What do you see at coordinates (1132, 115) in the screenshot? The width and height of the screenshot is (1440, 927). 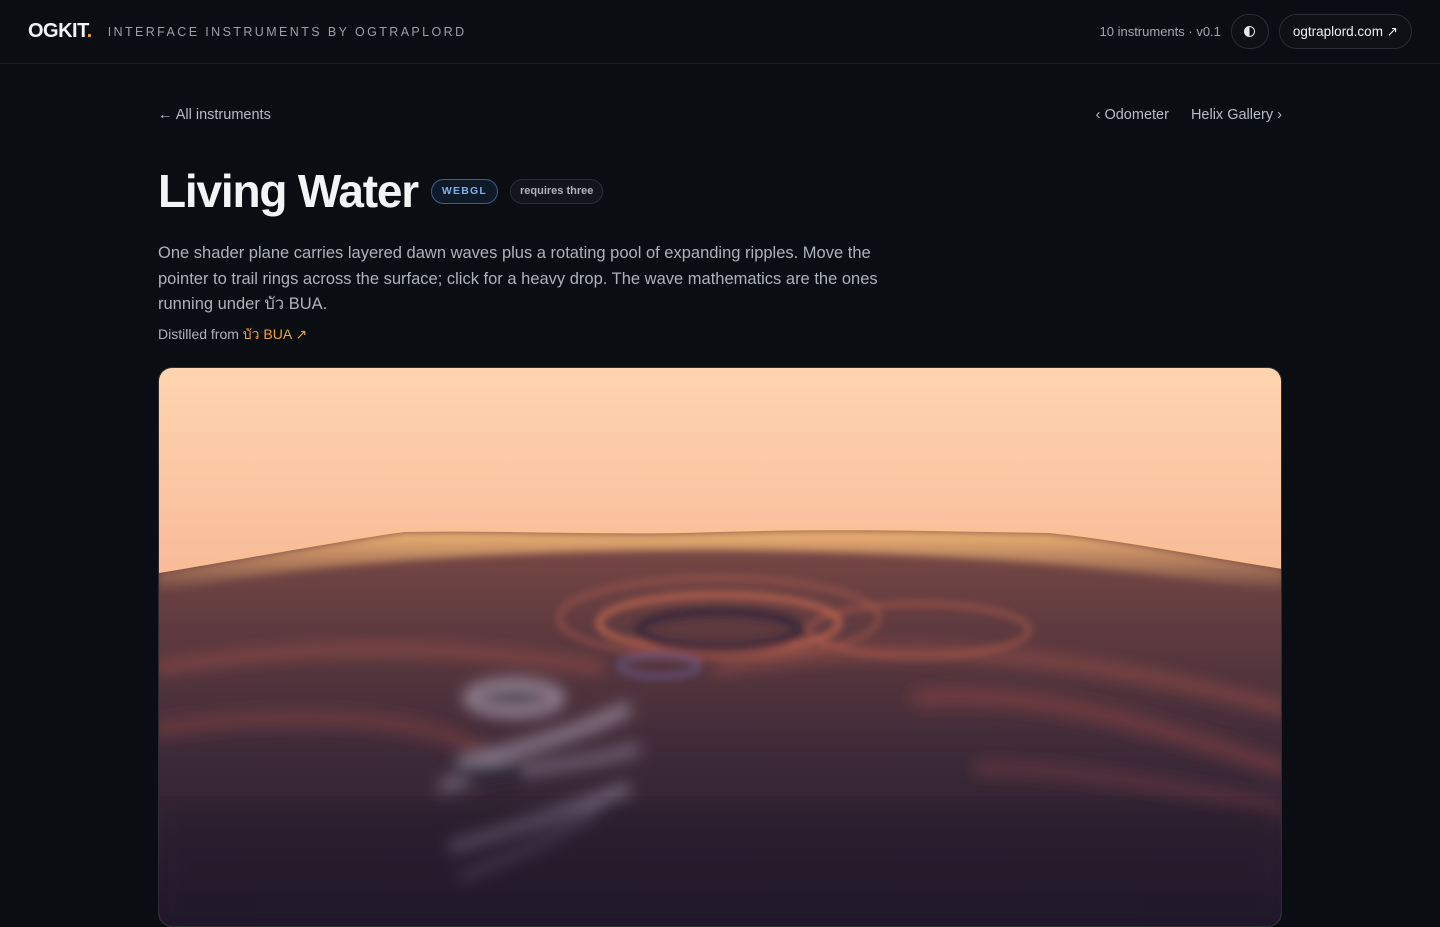 I see `prev-instrument-link: ‹ Odometer` at bounding box center [1132, 115].